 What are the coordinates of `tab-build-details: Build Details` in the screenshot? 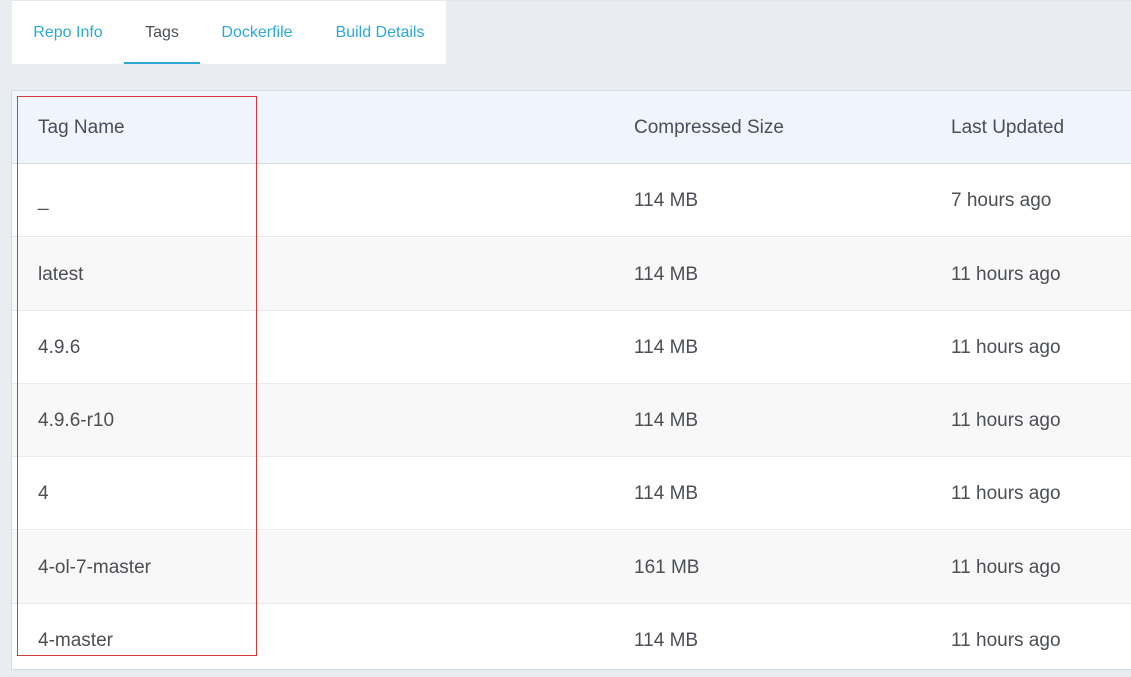 It's located at (380, 33).